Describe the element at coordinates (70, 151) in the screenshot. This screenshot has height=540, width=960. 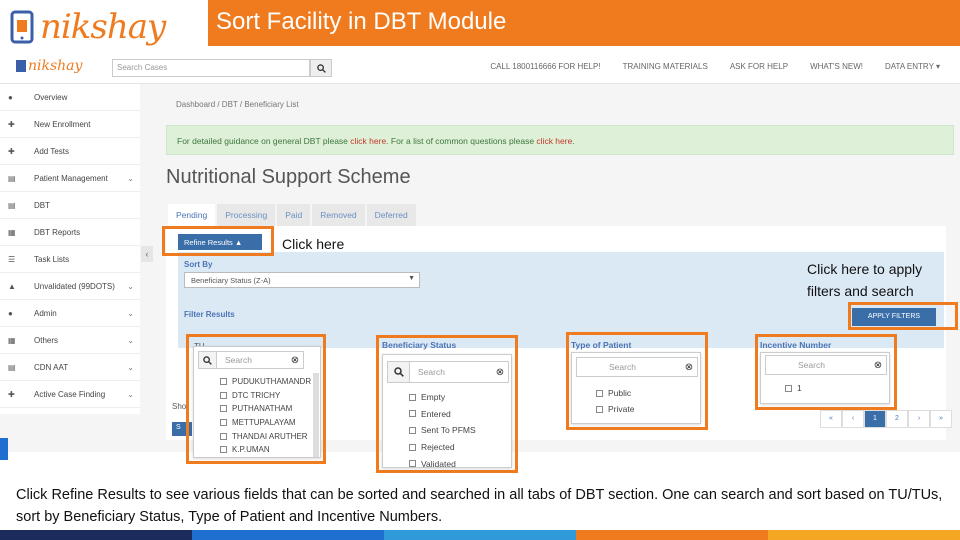
I see `sidebar-item-add-tests: ✚ Add Tests` at that location.